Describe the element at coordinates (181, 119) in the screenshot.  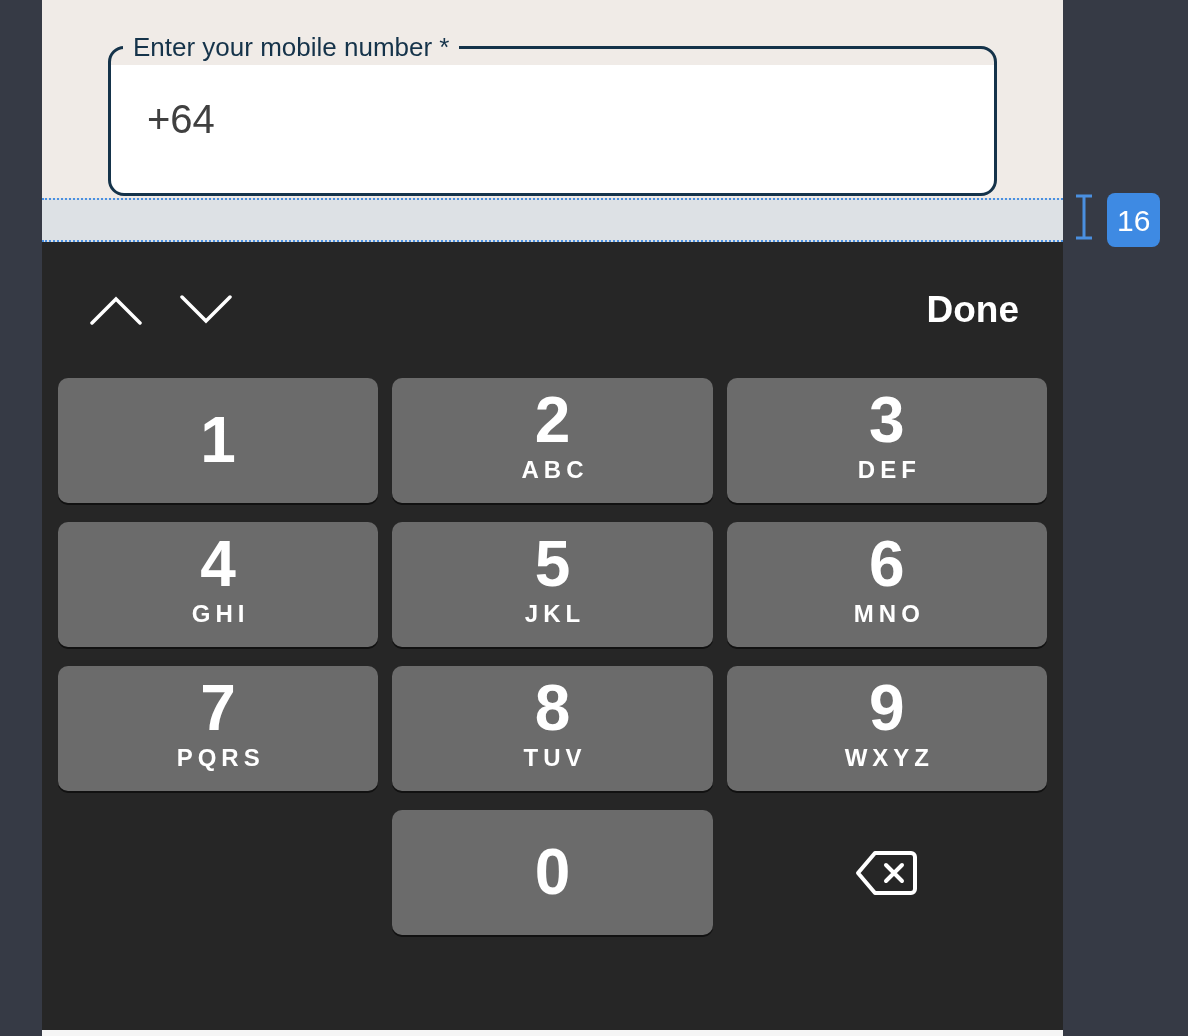
I see `field-value: +64` at that location.